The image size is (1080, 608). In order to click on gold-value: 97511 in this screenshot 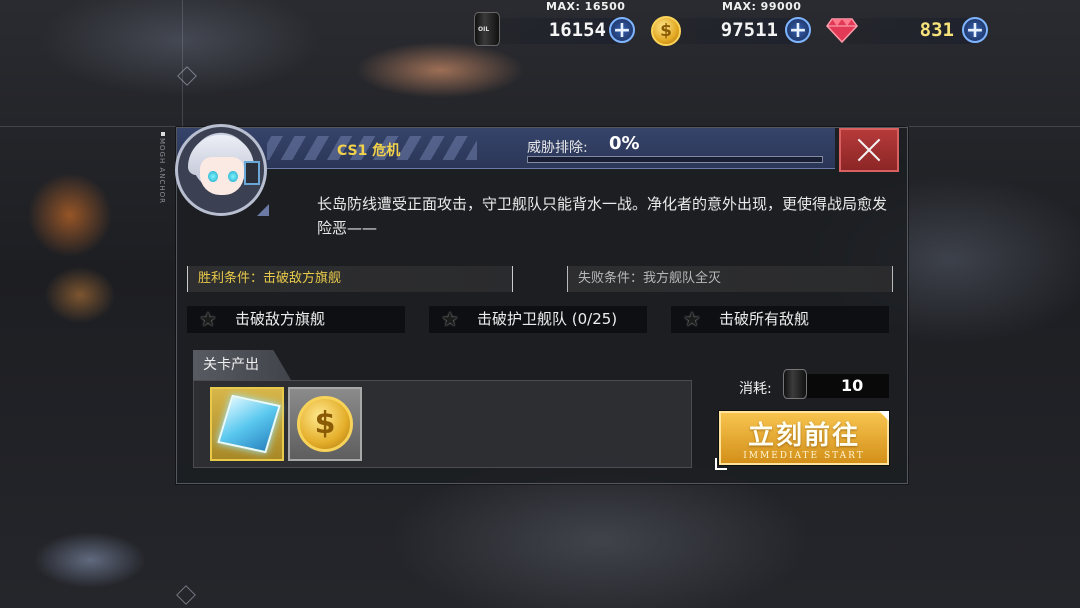, I will do `click(749, 30)`.